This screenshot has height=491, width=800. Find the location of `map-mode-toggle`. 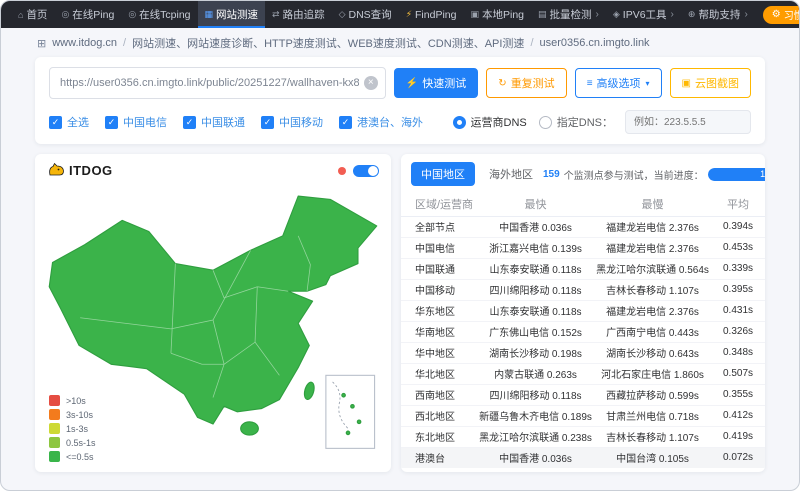

map-mode-toggle is located at coordinates (358, 171).